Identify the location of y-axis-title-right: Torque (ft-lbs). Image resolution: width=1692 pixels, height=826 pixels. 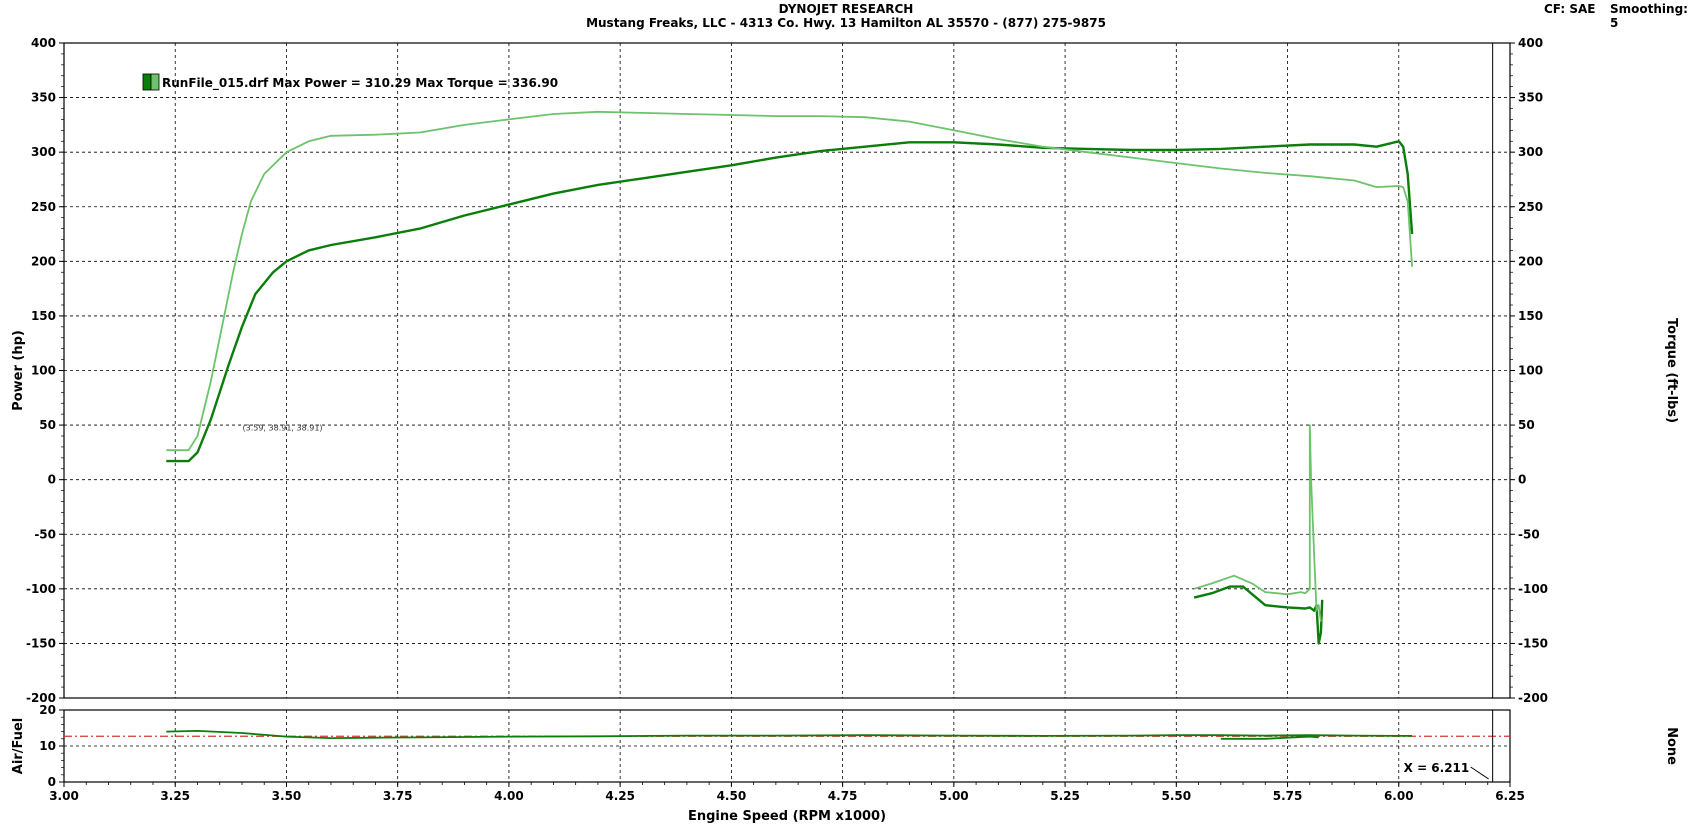
(1671, 370).